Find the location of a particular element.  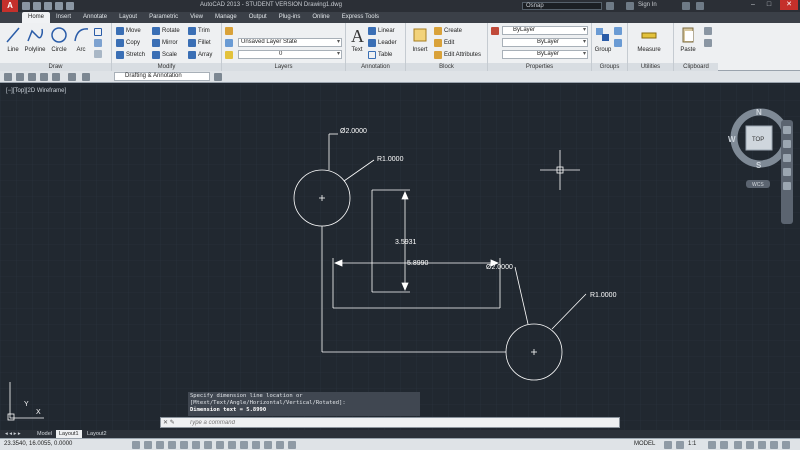

layer-state-dropdown: Unsaved Layer State is located at coordinates (290, 42).